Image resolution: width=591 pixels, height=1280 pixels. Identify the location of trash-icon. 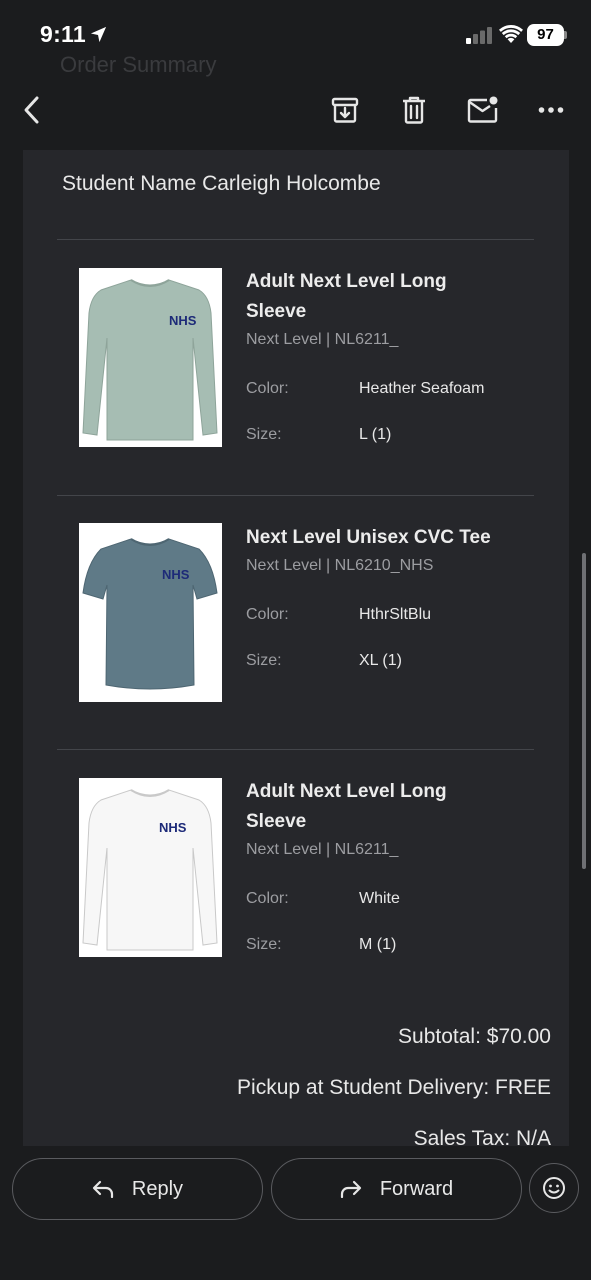
(414, 110).